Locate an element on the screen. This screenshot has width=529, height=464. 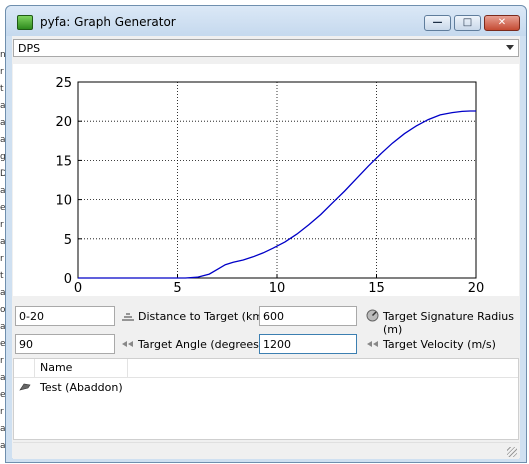
x-tick-label: 10 is located at coordinates (277, 288).